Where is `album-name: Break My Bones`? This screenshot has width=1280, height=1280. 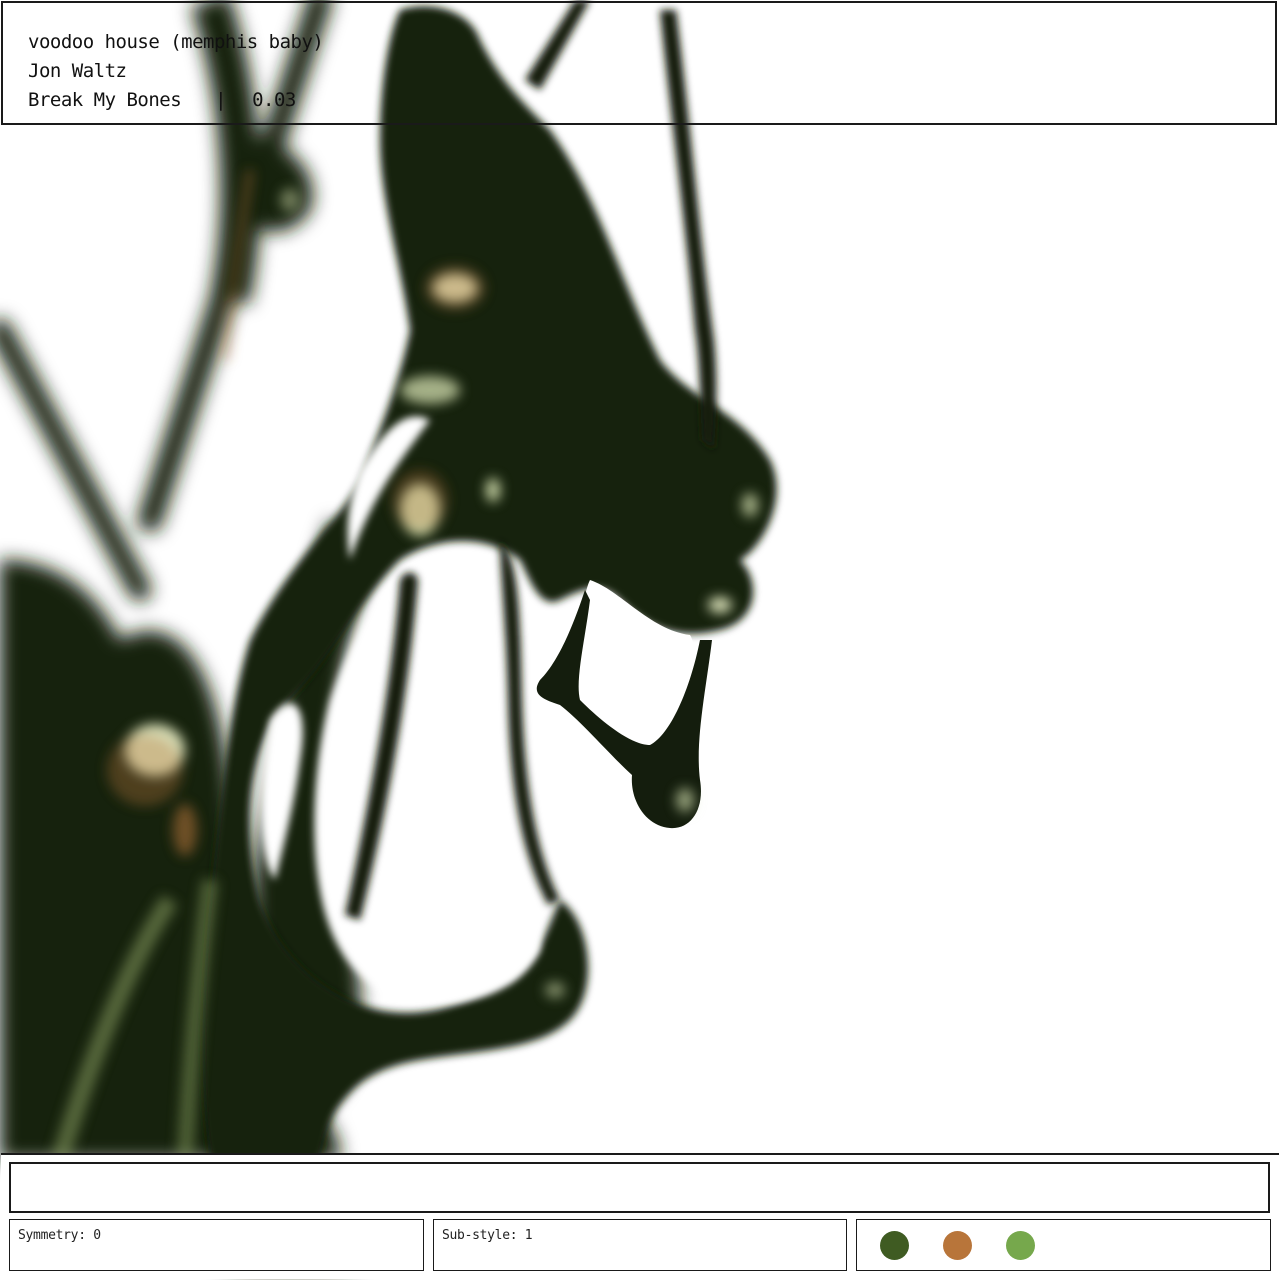 album-name: Break My Bones is located at coordinates (105, 100).